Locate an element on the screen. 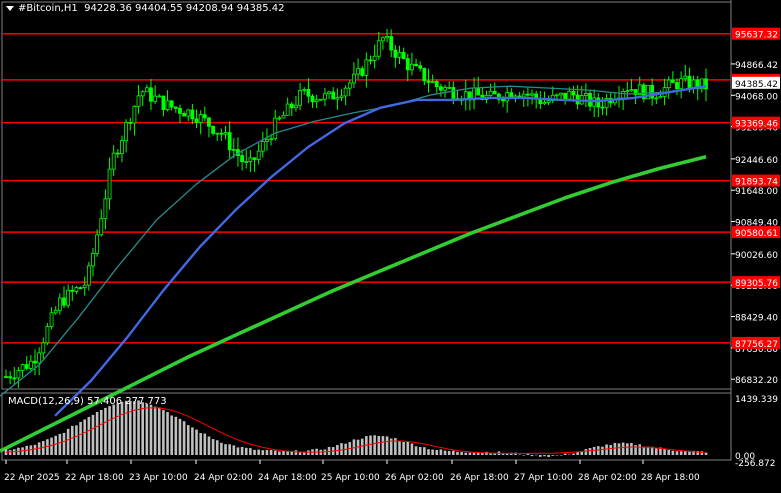 The width and height of the screenshot is (781, 493). level-price-label: 93369.46 is located at coordinates (756, 125).